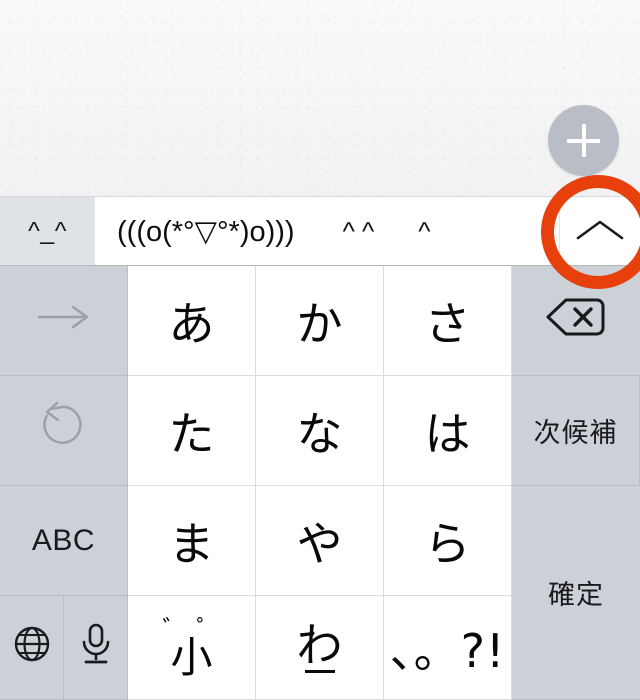  Describe the element at coordinates (448, 541) in the screenshot. I see `key-ra: ら` at that location.